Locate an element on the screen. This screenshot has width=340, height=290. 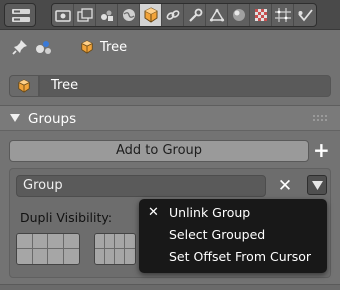
menu-item-unlink-group: ✕ Unlink Group is located at coordinates (233, 213).